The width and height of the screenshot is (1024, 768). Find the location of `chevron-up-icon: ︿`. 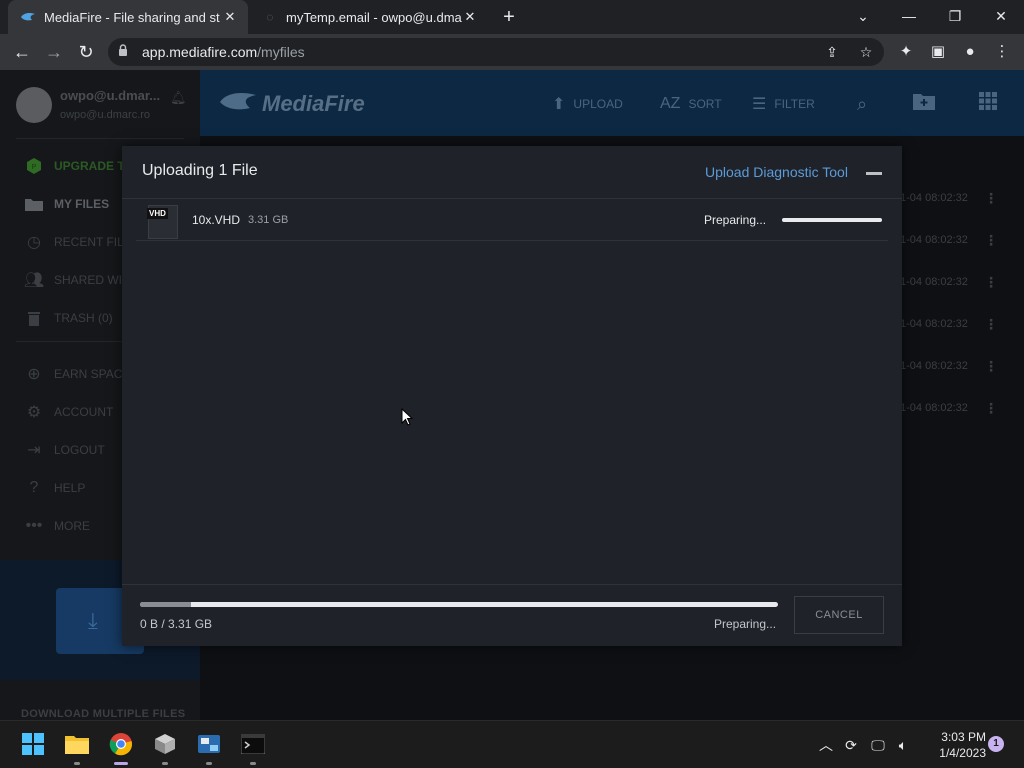

chevron-up-icon: ︿ is located at coordinates (826, 745).